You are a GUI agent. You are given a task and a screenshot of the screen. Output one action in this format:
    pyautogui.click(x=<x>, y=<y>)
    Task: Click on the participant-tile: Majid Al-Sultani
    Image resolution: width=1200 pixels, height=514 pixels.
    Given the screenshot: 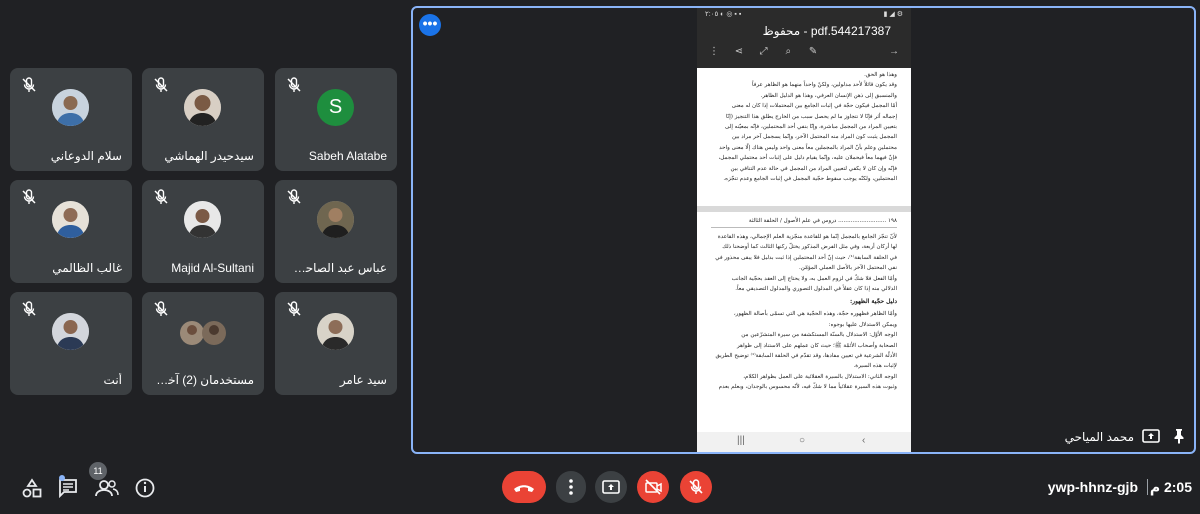 What is the action you would take?
    pyautogui.click(x=203, y=231)
    